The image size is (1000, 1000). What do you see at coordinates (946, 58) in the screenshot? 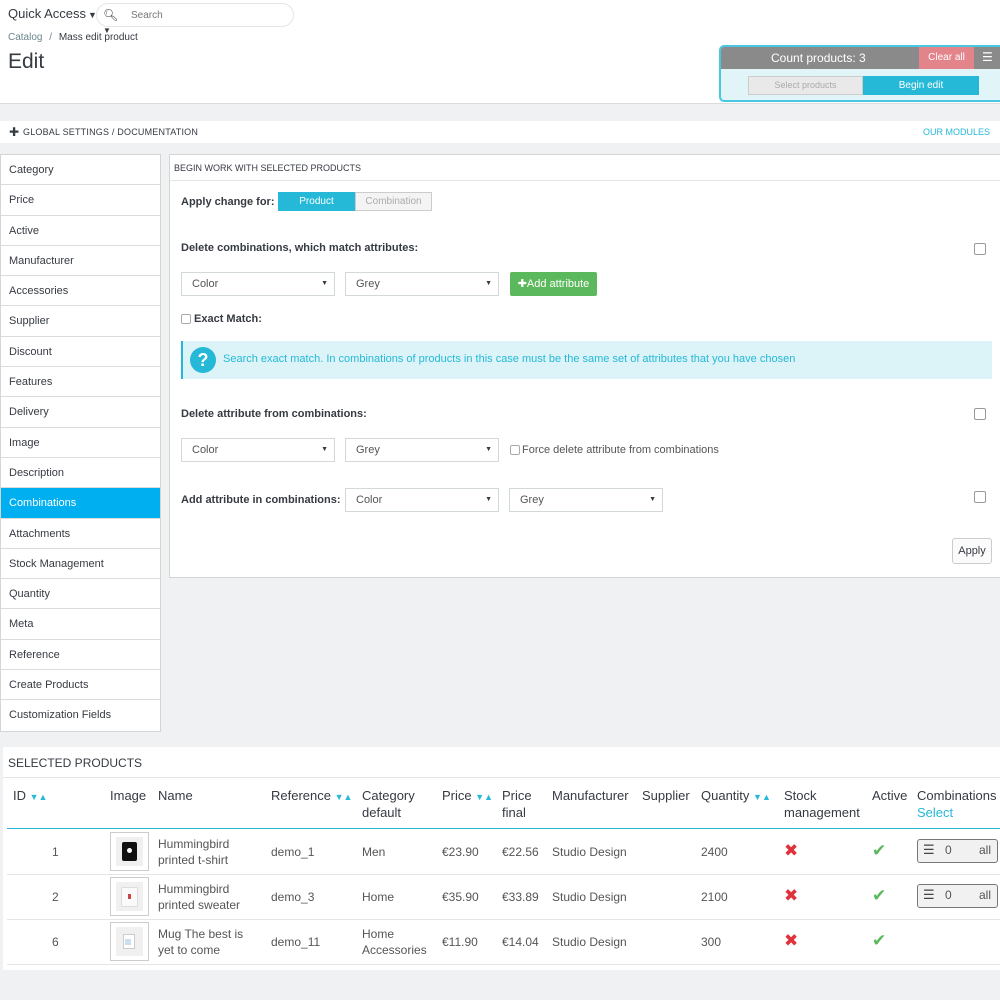
I see `clear-all-button: Clear all` at bounding box center [946, 58].